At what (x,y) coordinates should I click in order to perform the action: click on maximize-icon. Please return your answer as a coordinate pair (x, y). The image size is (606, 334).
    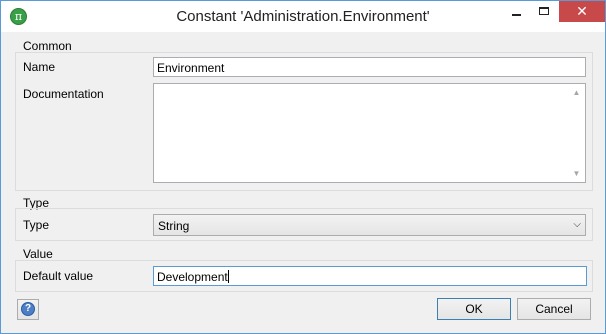
    Looking at the image, I should click on (544, 11).